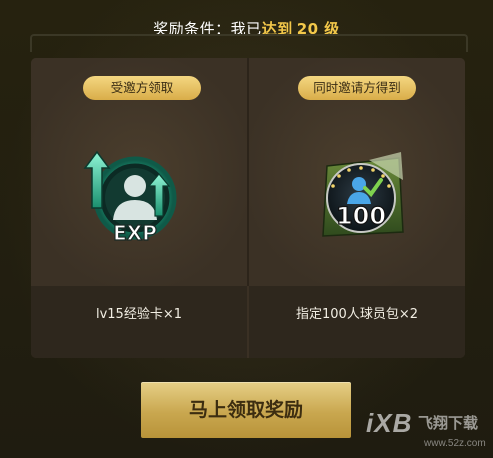 The image size is (493, 458). I want to click on inviter-badge: 同时邀请方得到, so click(357, 88).